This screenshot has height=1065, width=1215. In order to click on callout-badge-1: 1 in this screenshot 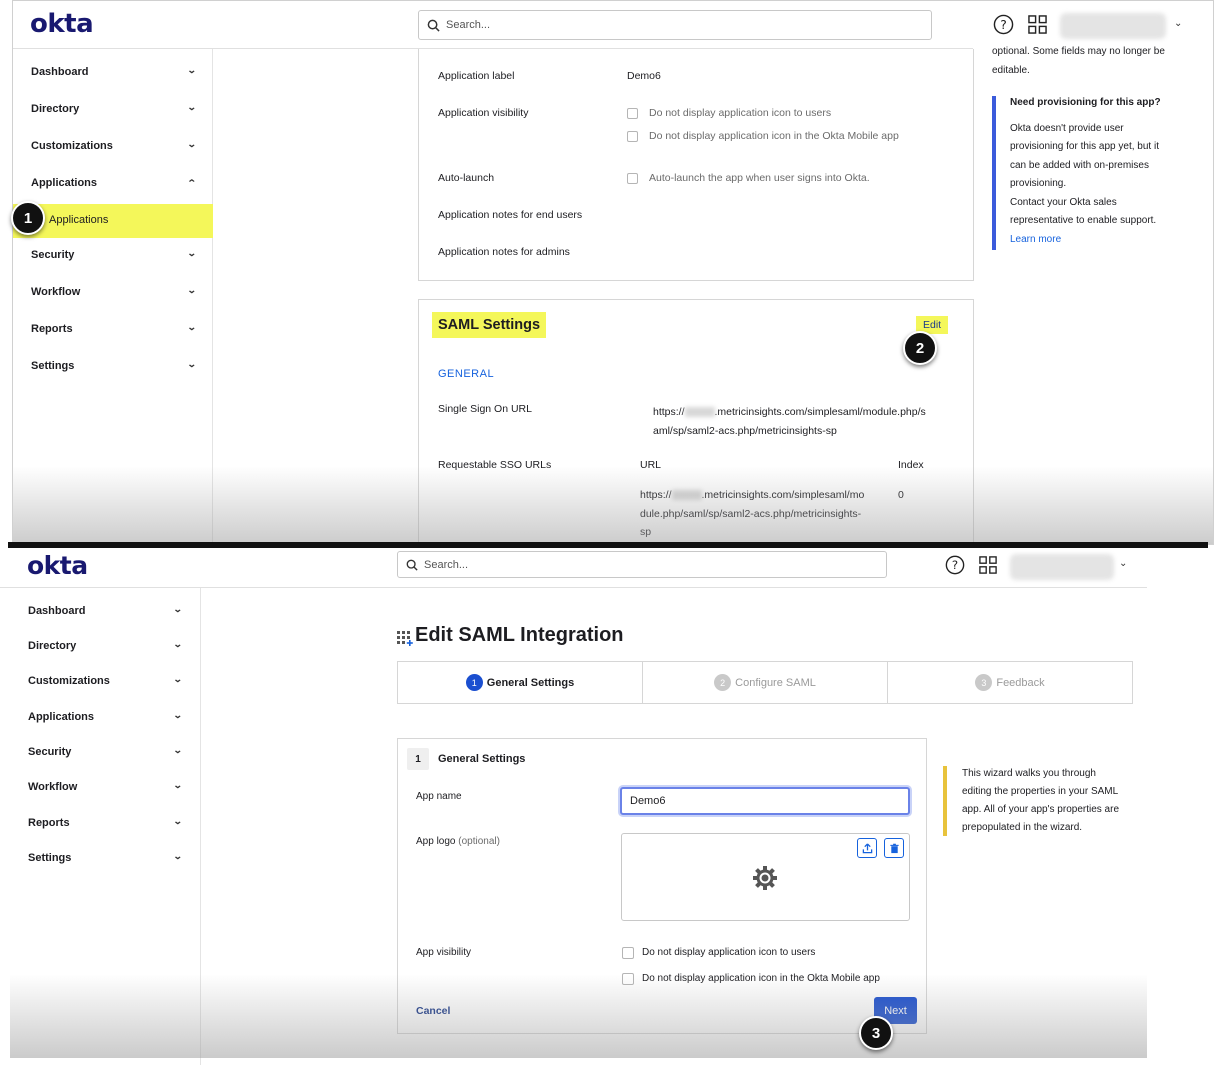, I will do `click(28, 218)`.